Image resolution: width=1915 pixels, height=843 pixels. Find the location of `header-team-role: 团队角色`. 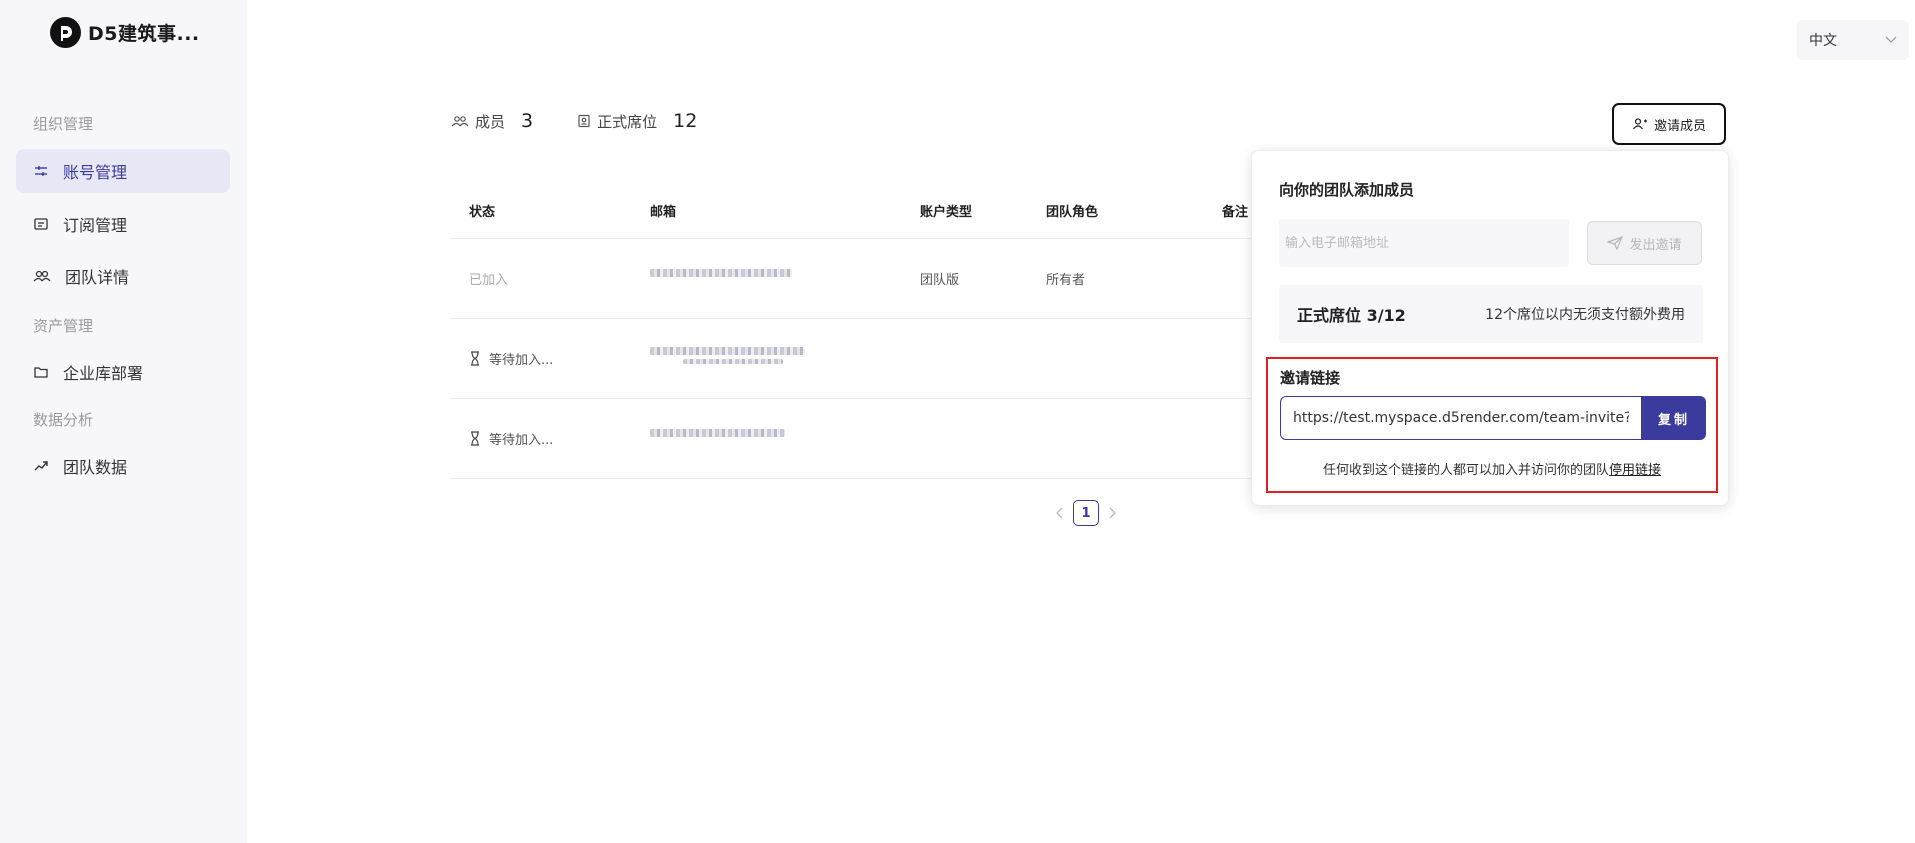

header-team-role: 团队角色 is located at coordinates (1072, 212).